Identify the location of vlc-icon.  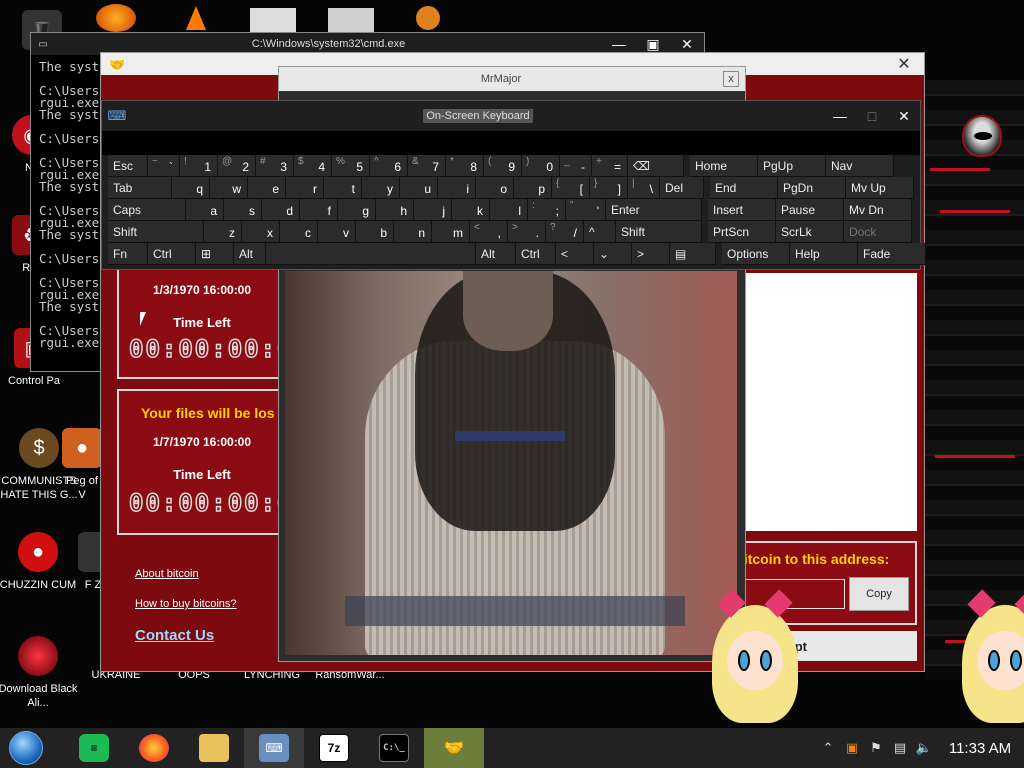
(196, 18).